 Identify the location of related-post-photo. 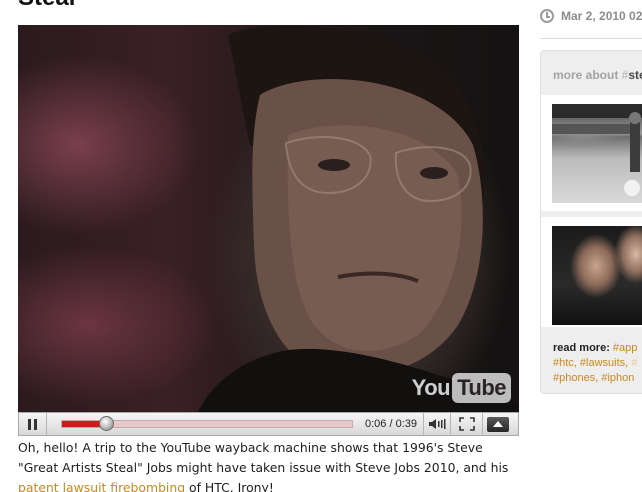
(597, 150).